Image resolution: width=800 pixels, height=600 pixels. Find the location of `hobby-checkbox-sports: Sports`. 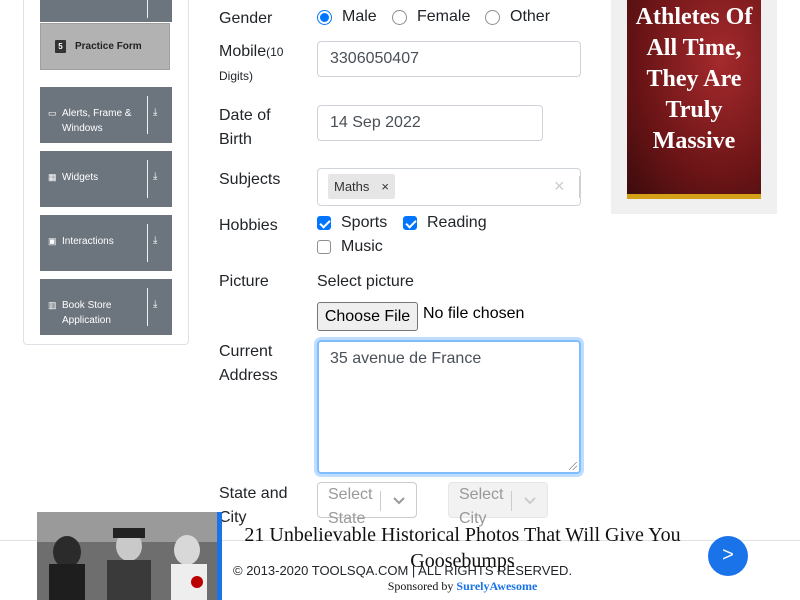

hobby-checkbox-sports: Sports is located at coordinates (352, 223).